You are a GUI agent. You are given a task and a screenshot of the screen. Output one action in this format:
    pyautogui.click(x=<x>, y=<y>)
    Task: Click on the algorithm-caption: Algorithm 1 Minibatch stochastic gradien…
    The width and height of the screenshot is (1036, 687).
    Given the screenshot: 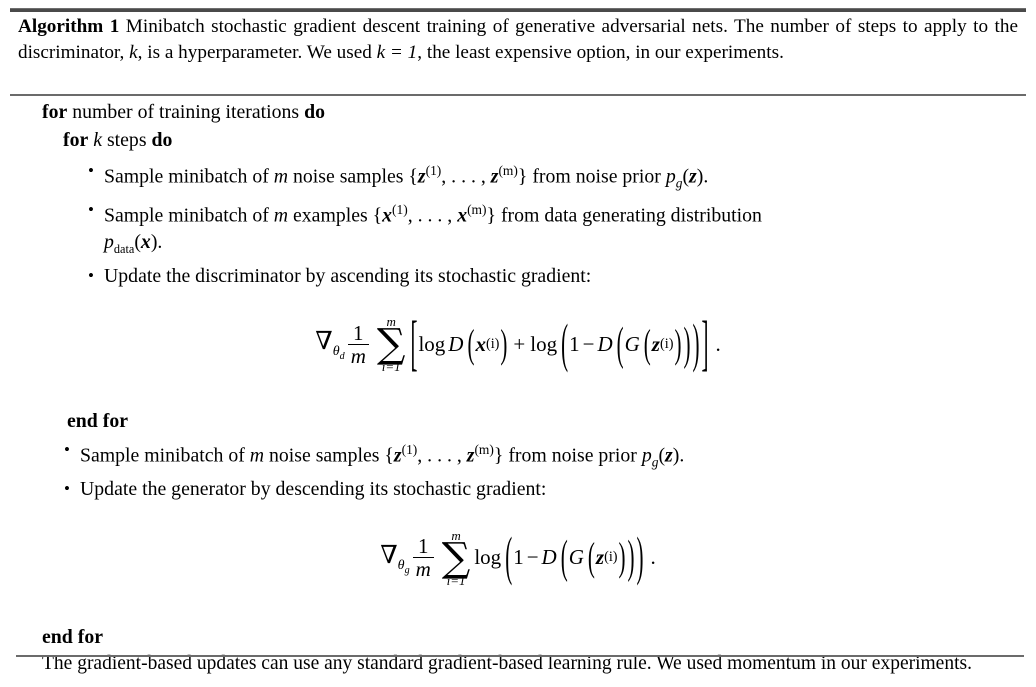 What is the action you would take?
    pyautogui.click(x=518, y=39)
    